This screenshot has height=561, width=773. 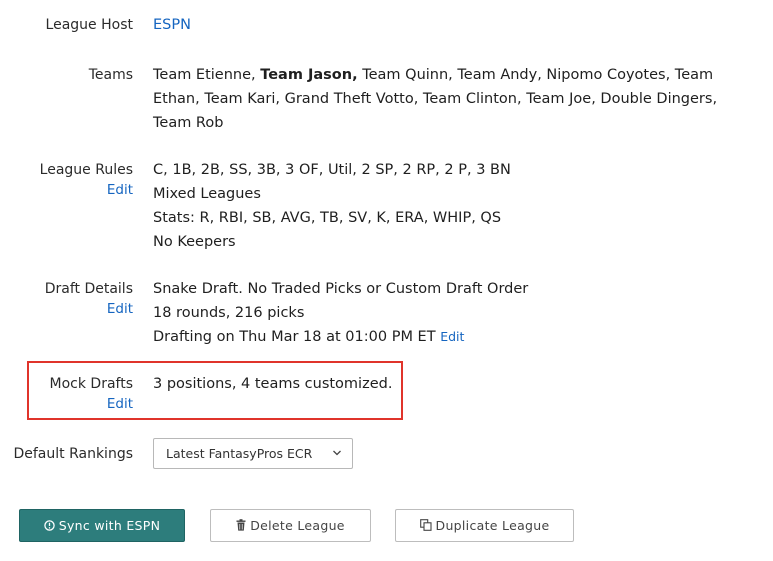 I want to click on mock-drafts-values: 3 positions, 4 teams customized., so click(x=433, y=384).